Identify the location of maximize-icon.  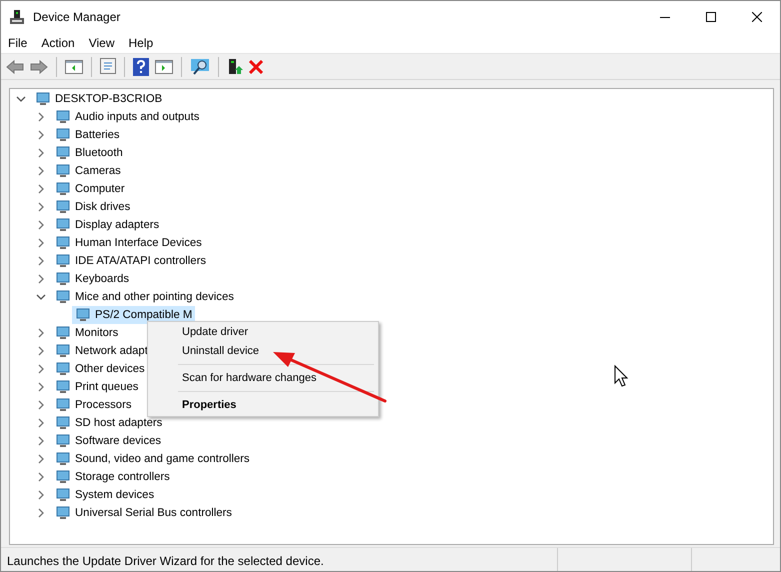
(711, 17).